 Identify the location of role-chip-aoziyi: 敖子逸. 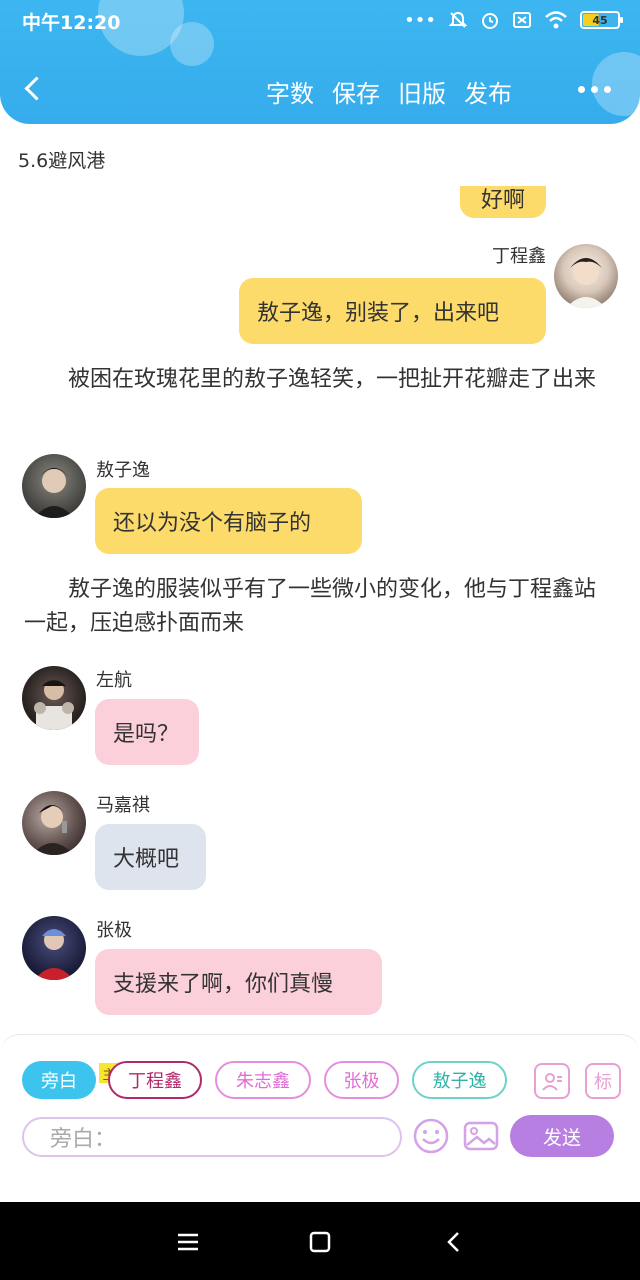
(459, 1080).